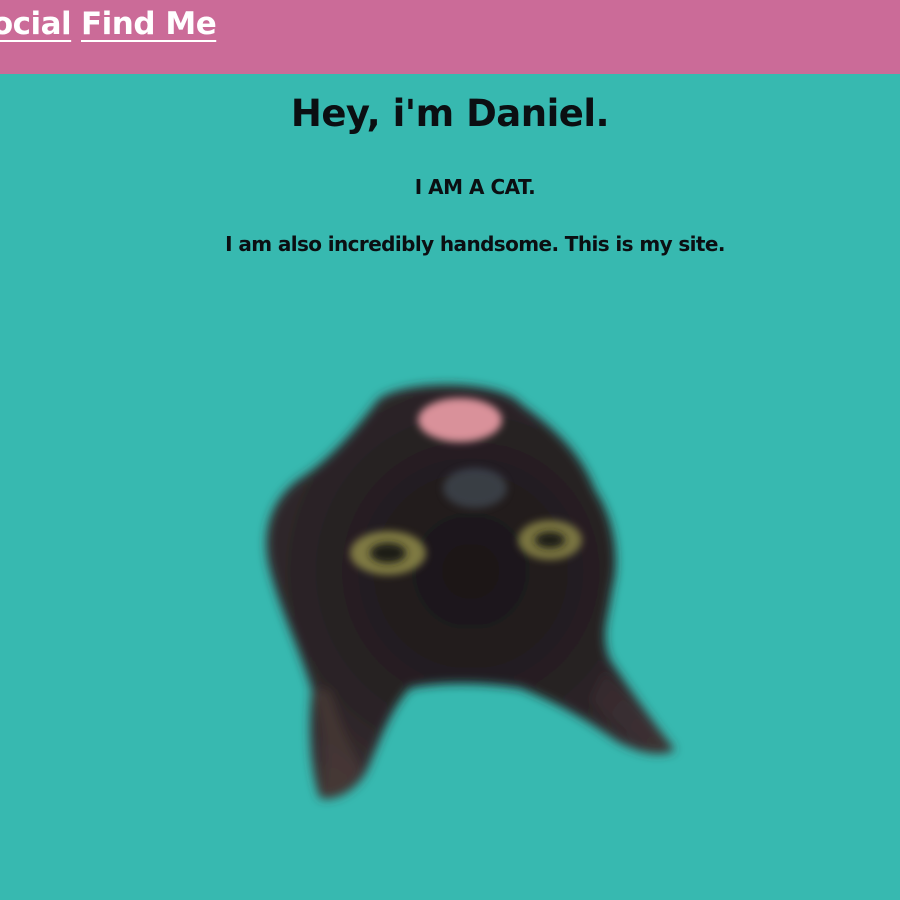  I want to click on page-subtitle: I AM A CAT., so click(475, 187).